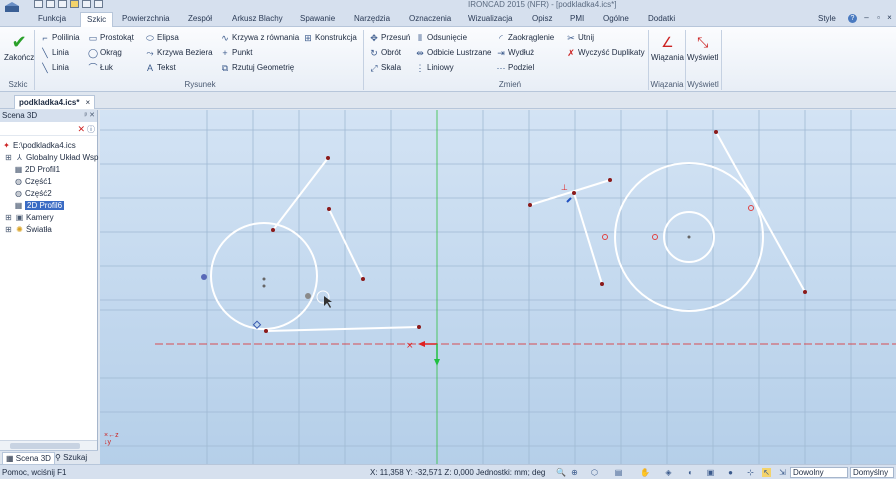  Describe the element at coordinates (55, 102) in the screenshot. I see `doc-tab-podkladka4: podkladka4.ics* ×` at that location.